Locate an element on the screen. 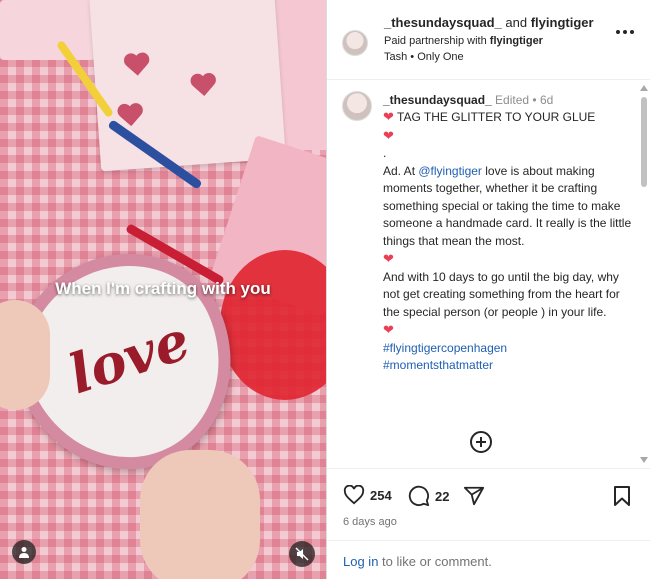 Image resolution: width=650 pixels, height=579 pixels. login-suffix: to like or comment. is located at coordinates (435, 561).